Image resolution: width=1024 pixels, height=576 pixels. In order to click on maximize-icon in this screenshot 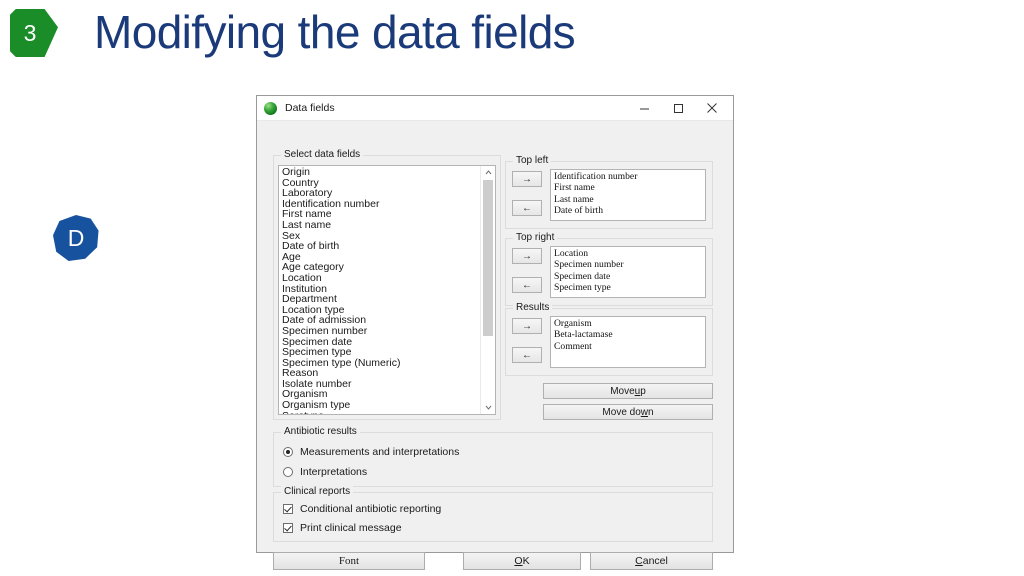, I will do `click(678, 108)`.